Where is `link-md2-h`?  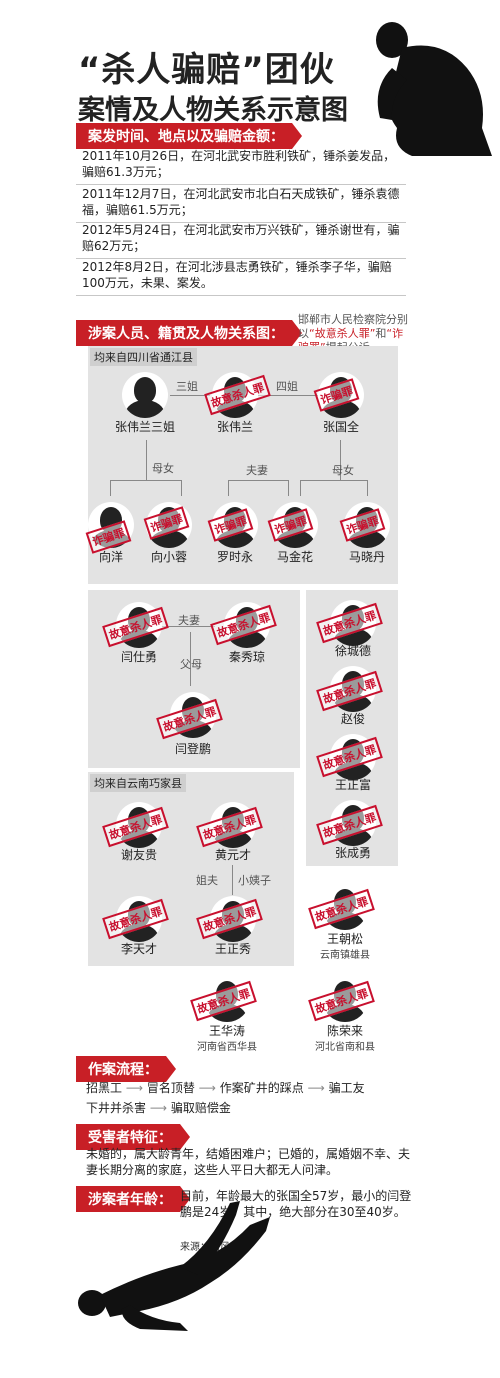 link-md2-h is located at coordinates (334, 480).